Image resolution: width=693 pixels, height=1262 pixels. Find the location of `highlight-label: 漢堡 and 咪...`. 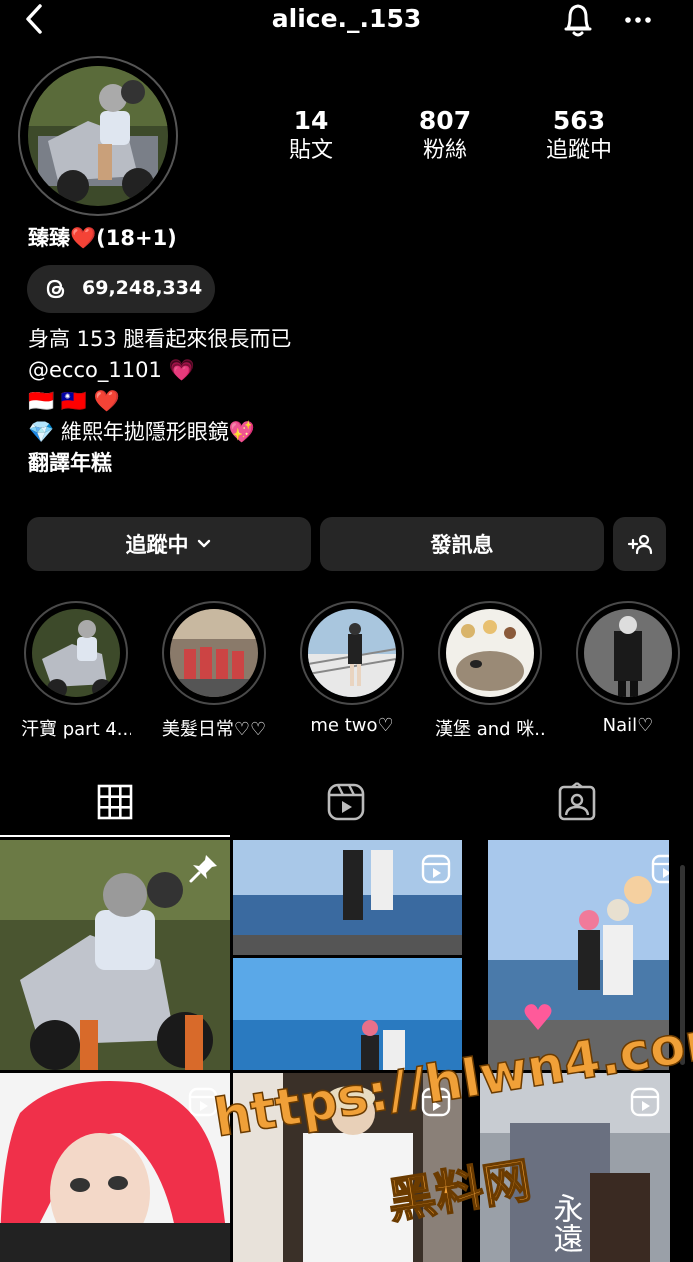

highlight-label: 漢堡 and 咪... is located at coordinates (490, 729).